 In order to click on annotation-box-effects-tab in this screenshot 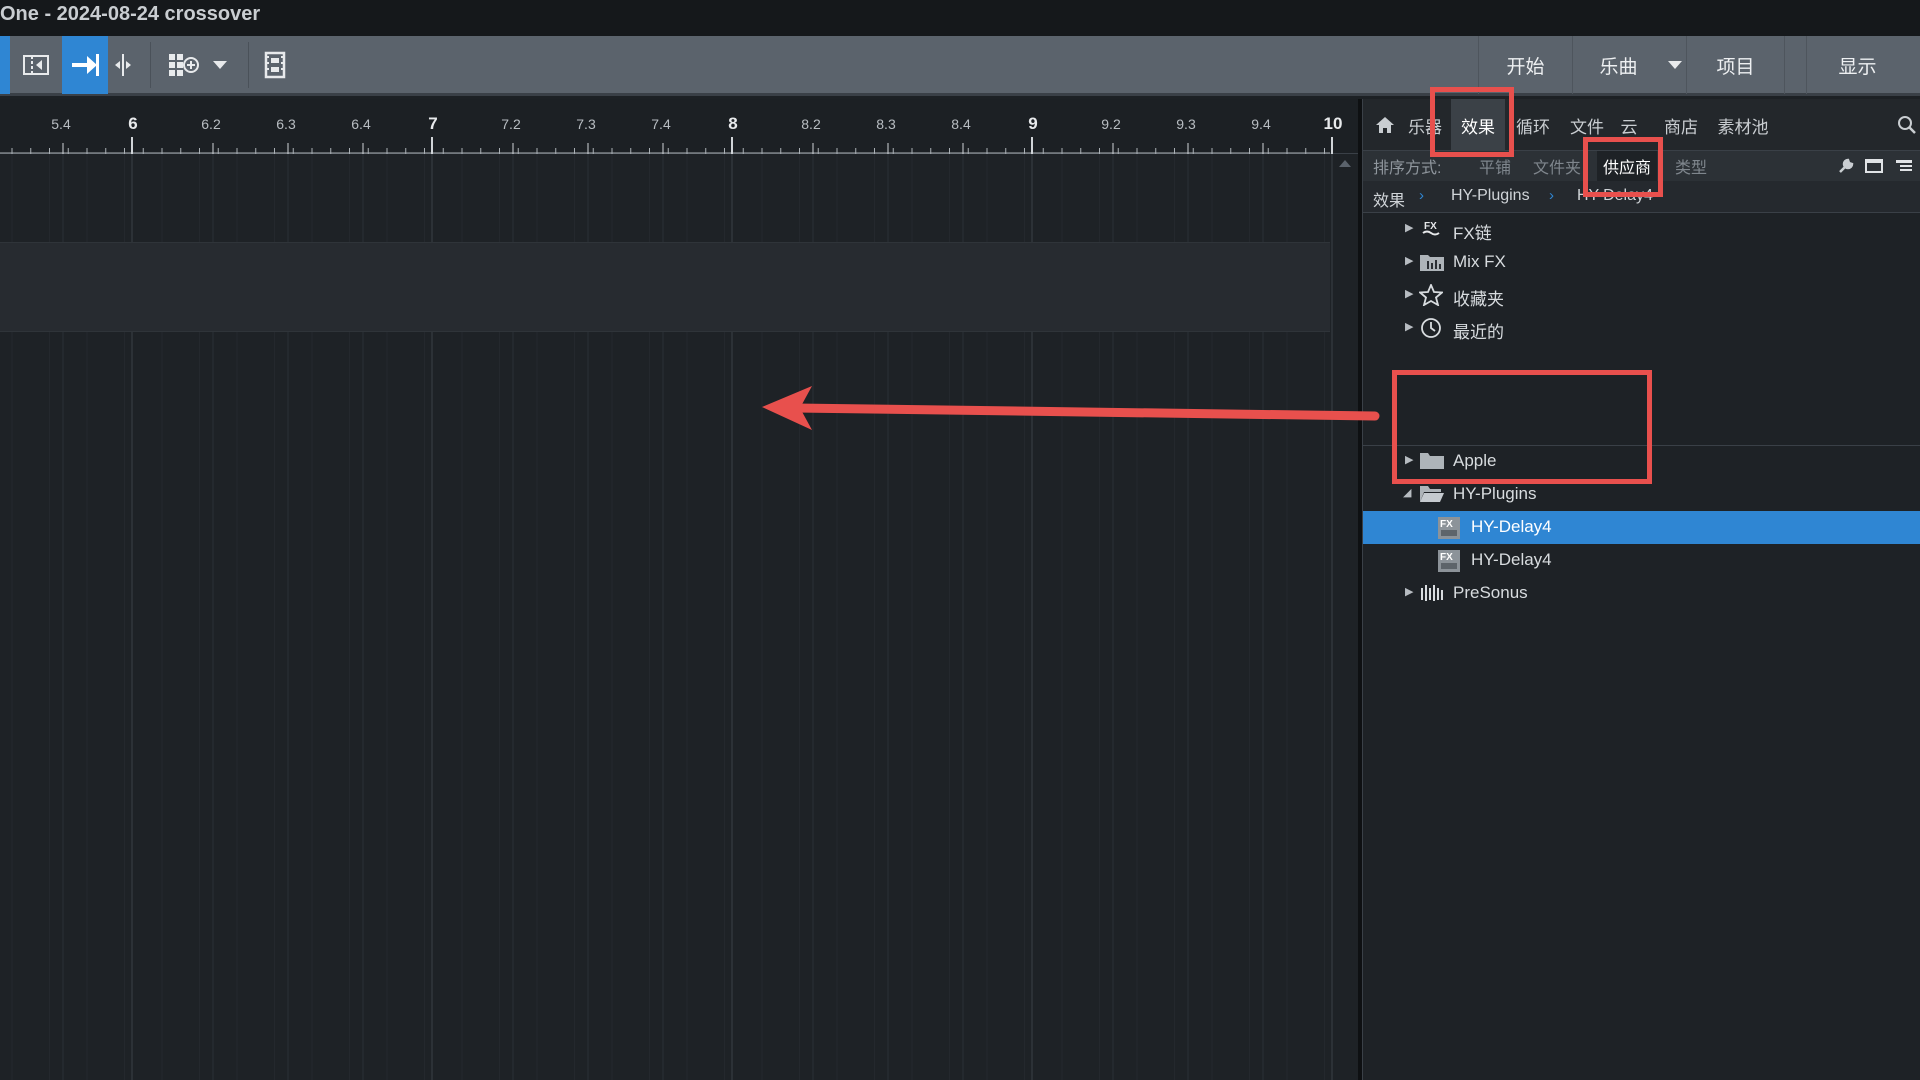, I will do `click(1472, 122)`.